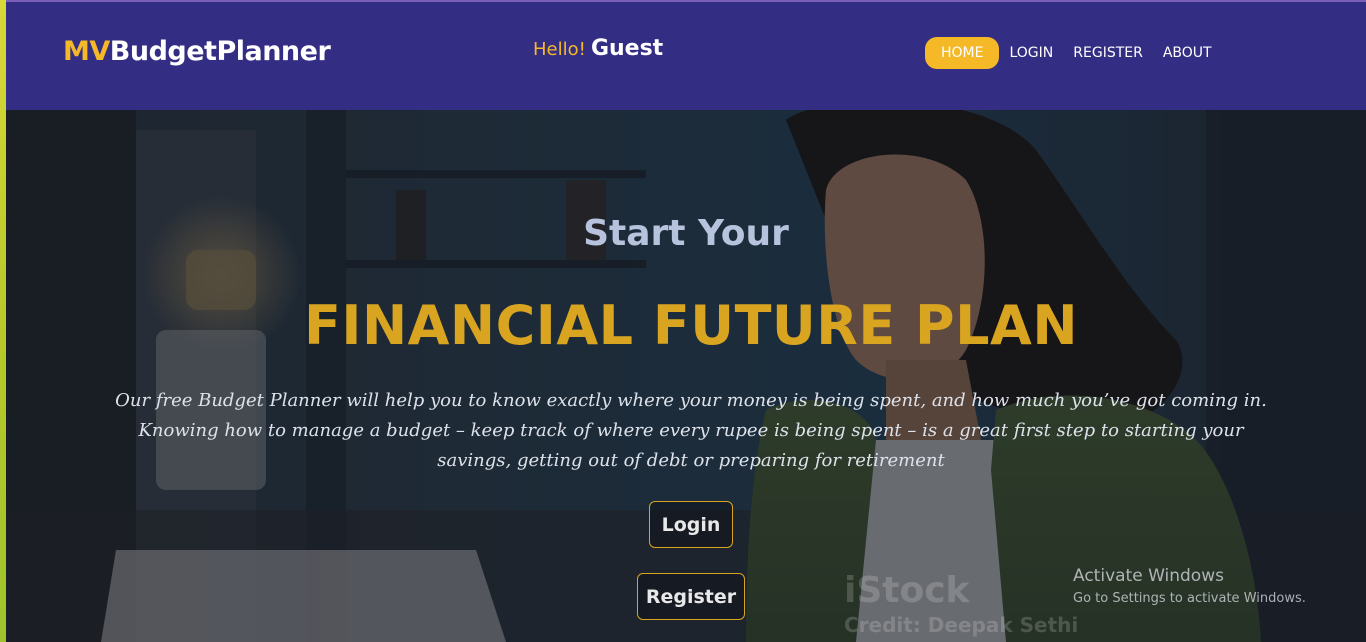  Describe the element at coordinates (559, 49) in the screenshot. I see `greeting-hello: Hello!` at that location.